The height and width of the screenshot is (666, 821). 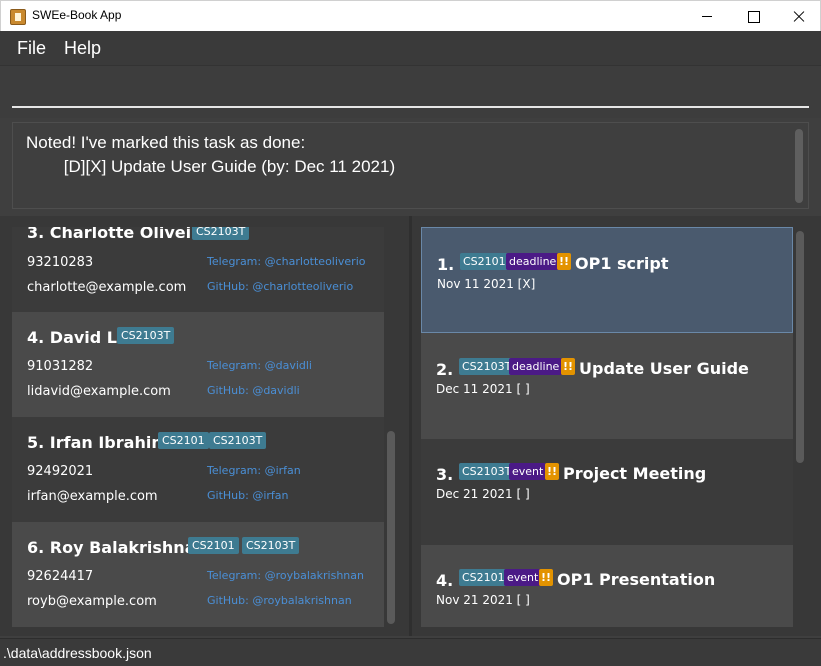 What do you see at coordinates (77, 15) in the screenshot?
I see `window-title: SWEe-Book App` at bounding box center [77, 15].